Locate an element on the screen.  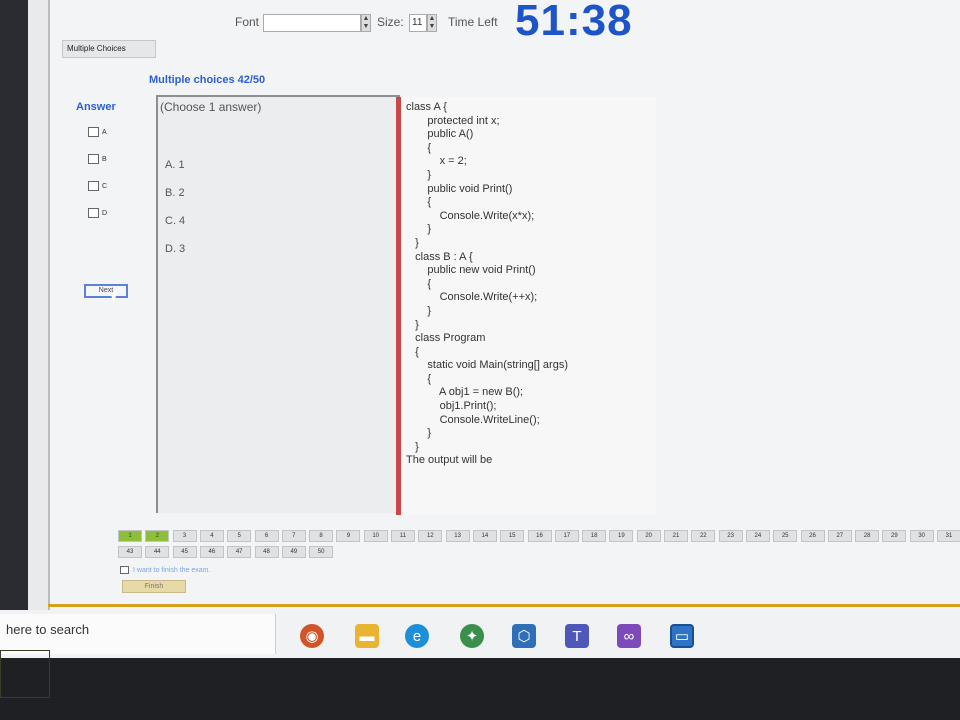
teams-icon: T is located at coordinates (577, 636).